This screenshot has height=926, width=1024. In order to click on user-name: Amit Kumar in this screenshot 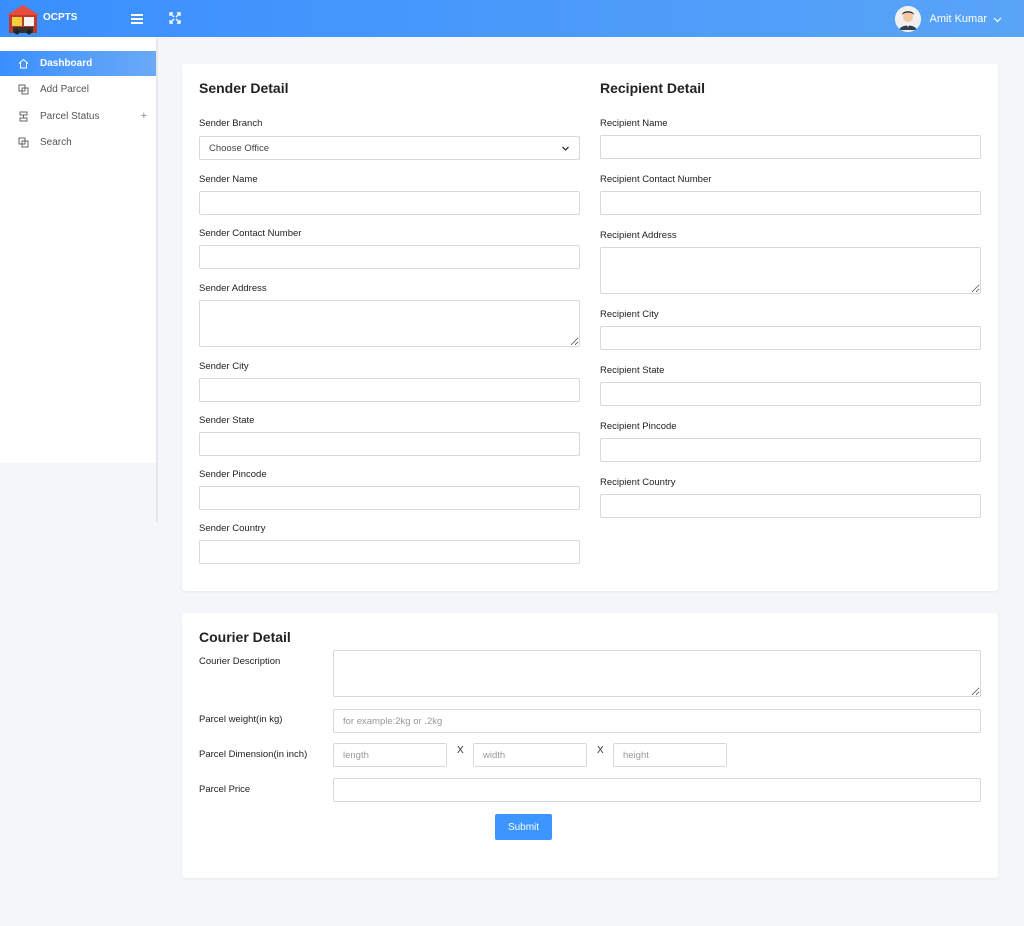, I will do `click(958, 19)`.